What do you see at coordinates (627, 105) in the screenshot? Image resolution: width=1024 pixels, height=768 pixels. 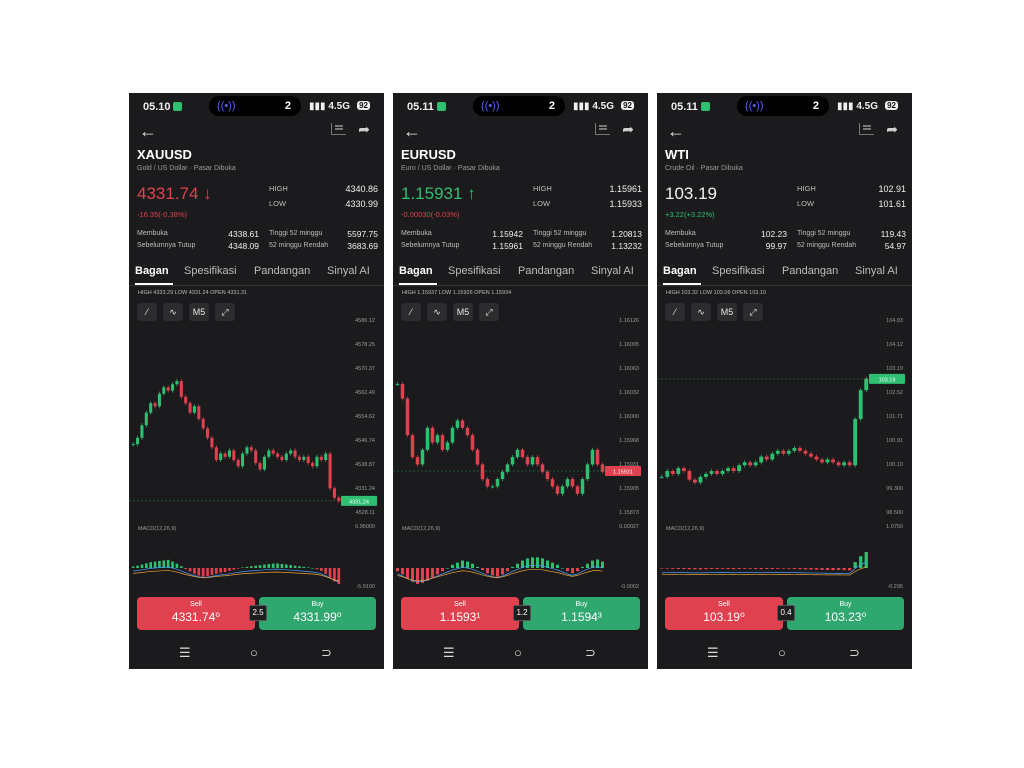 I see `battery-indicator: 92` at bounding box center [627, 105].